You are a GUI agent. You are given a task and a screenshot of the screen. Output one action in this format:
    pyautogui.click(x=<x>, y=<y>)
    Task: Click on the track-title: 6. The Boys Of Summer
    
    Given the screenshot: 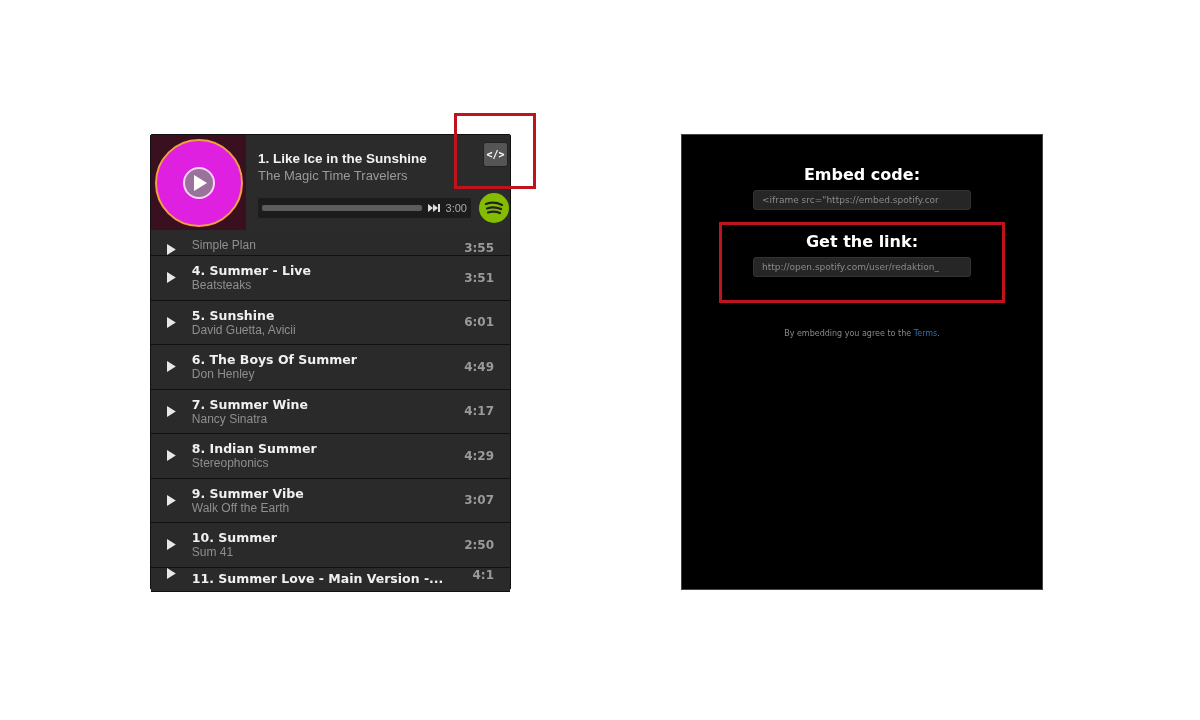 What is the action you would take?
    pyautogui.click(x=274, y=360)
    